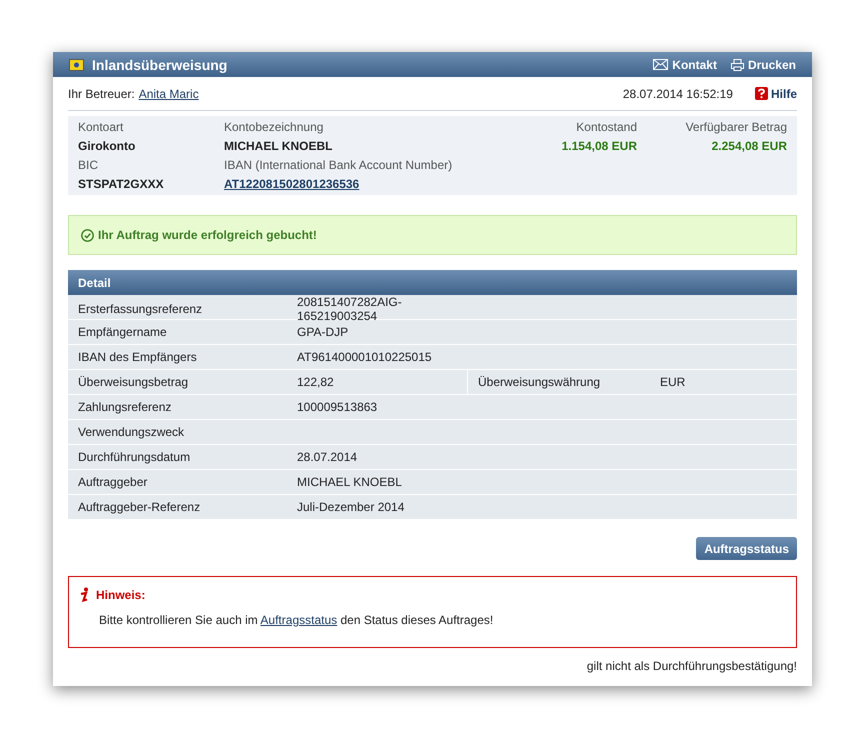  What do you see at coordinates (107, 146) in the screenshot?
I see `field-value: Girokonto` at bounding box center [107, 146].